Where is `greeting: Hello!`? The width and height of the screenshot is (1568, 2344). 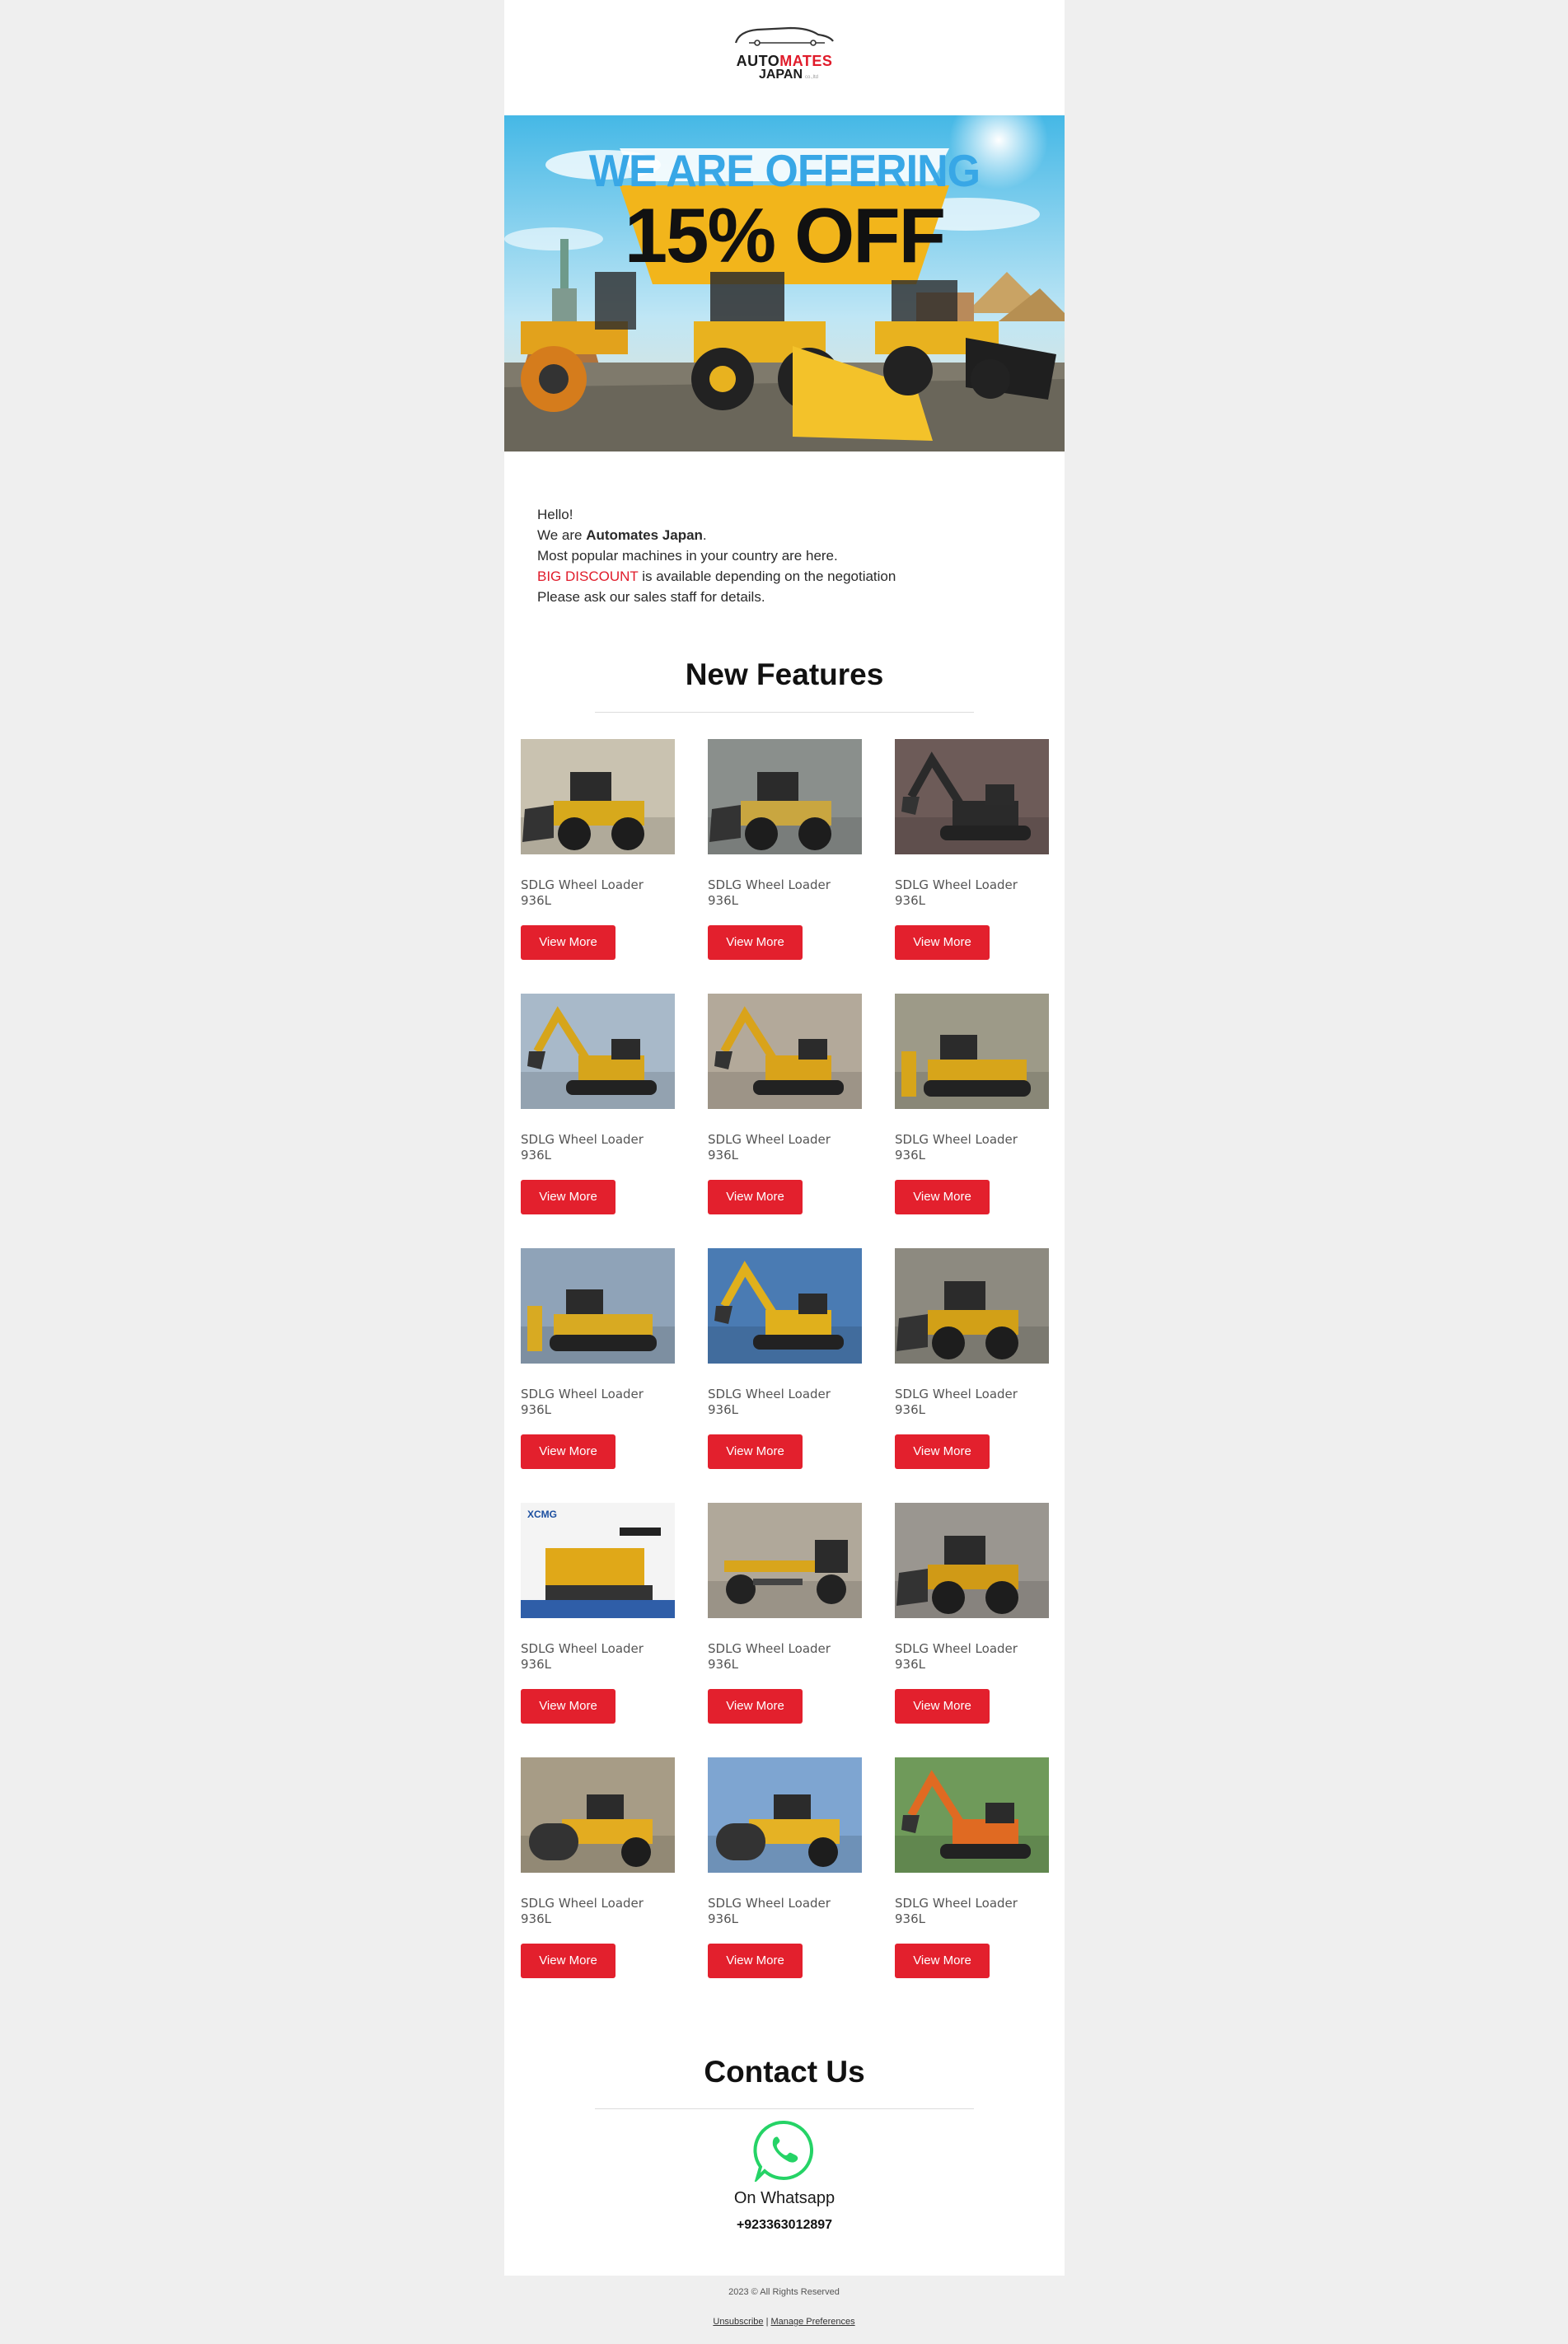 greeting: Hello! is located at coordinates (555, 514).